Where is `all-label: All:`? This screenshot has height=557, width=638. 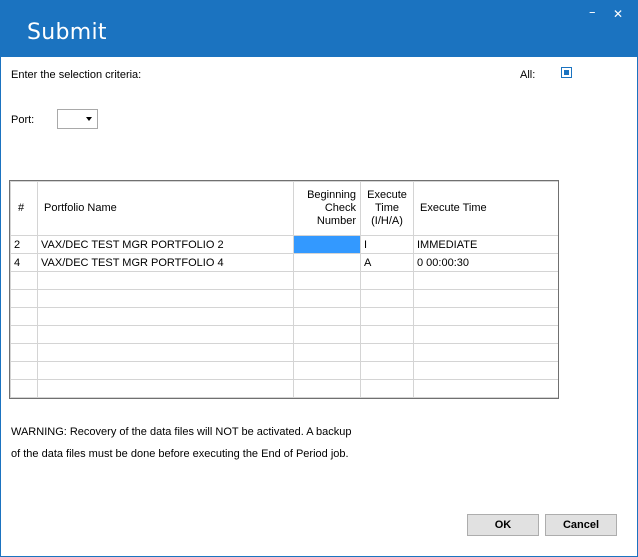
all-label: All: is located at coordinates (528, 75).